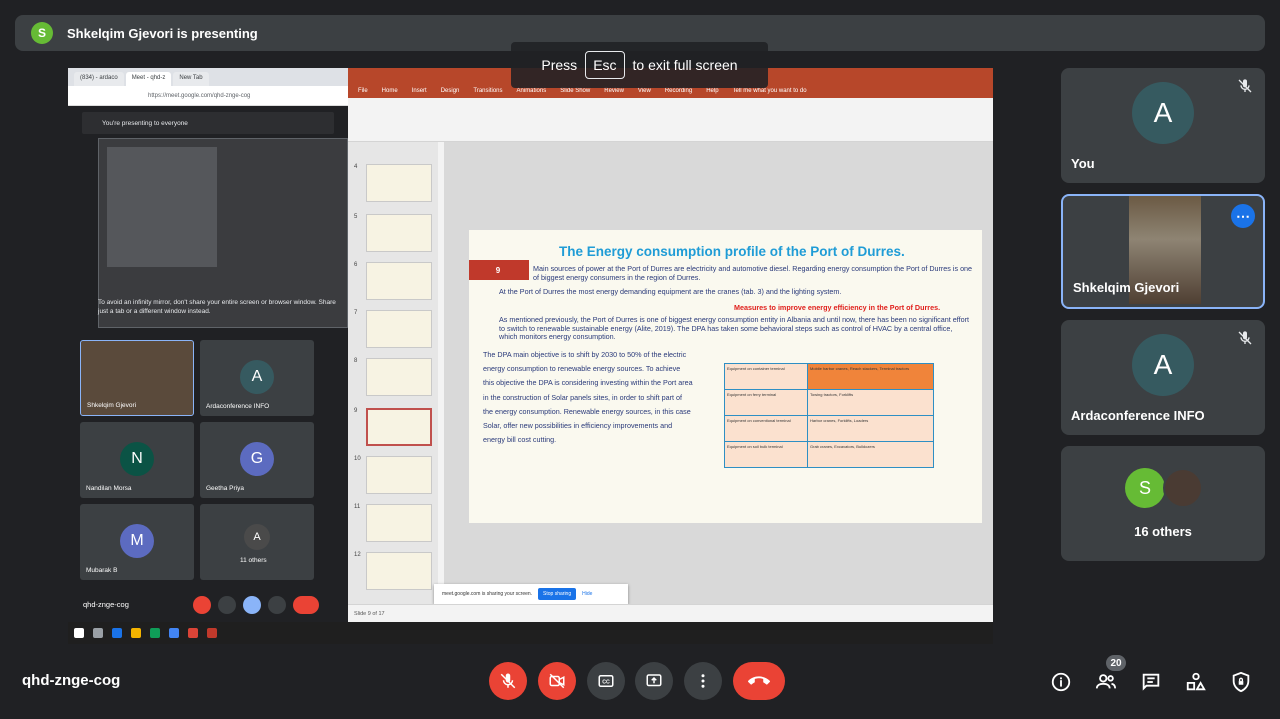 The image size is (1280, 719). Describe the element at coordinates (277, 605) in the screenshot. I see `mini-more-button` at that location.